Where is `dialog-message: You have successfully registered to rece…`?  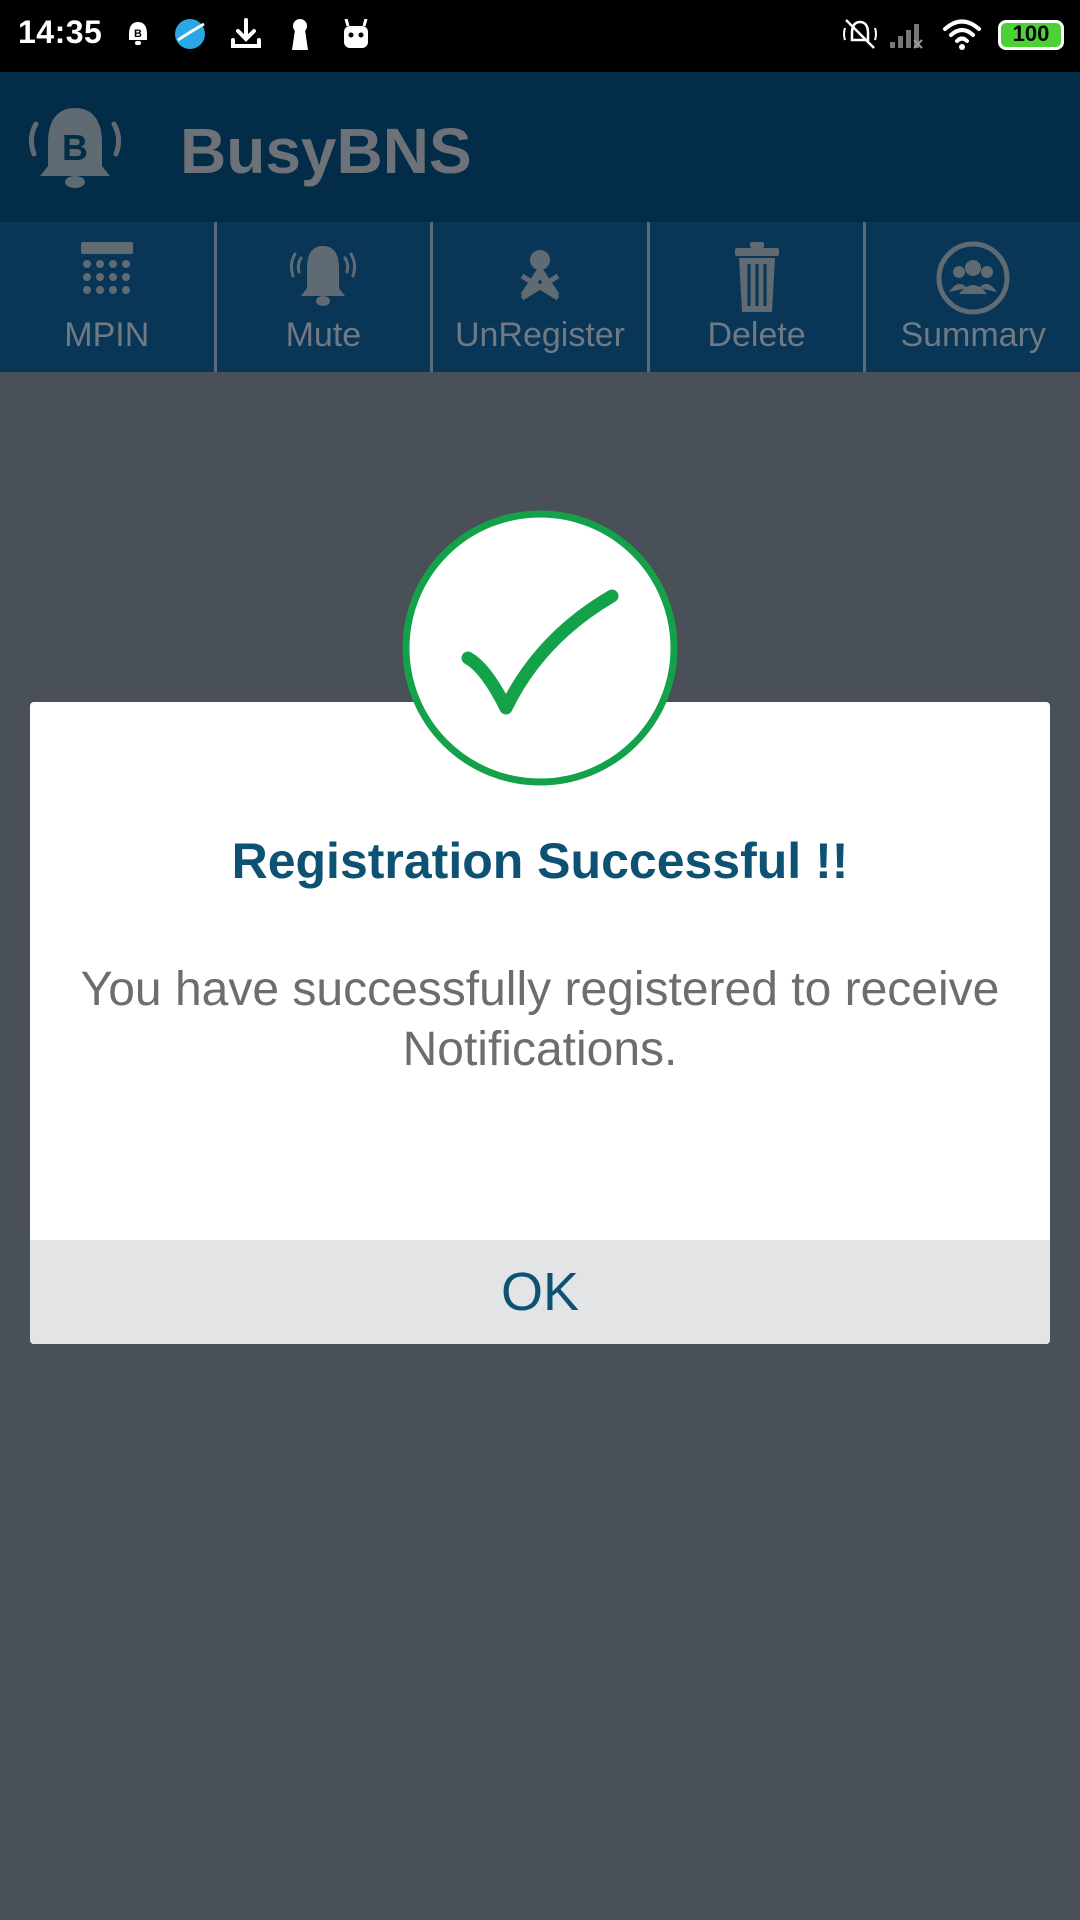
dialog-message: You have successfully registered to rece… is located at coordinates (540, 1019).